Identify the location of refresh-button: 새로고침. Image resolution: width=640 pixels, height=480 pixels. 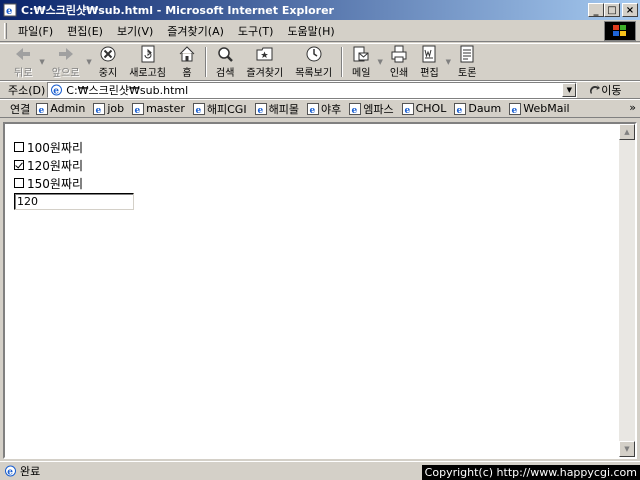
(147, 62).